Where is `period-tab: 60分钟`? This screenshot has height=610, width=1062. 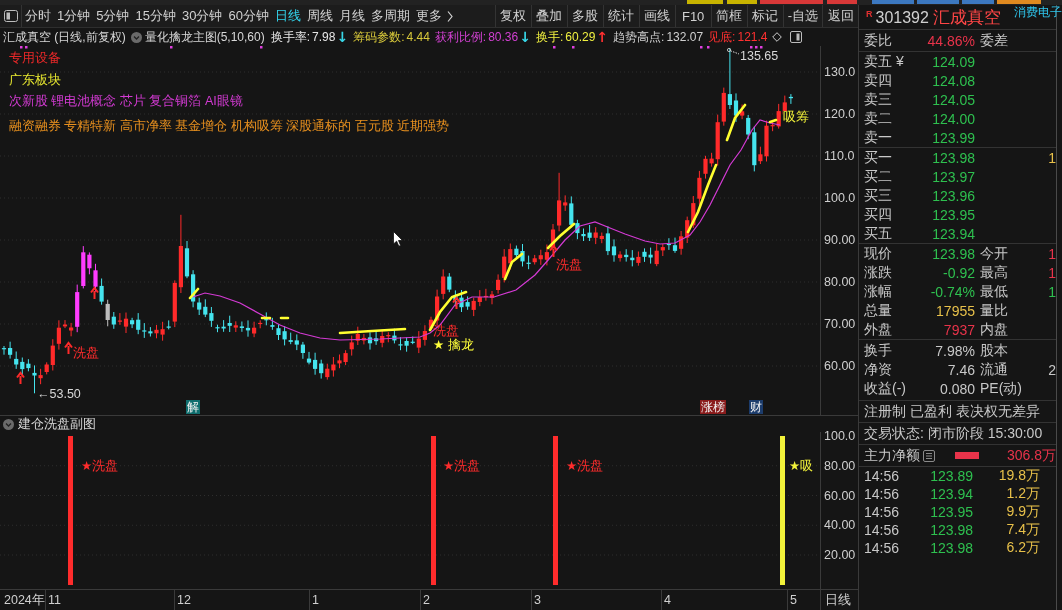 period-tab: 60分钟 is located at coordinates (248, 16).